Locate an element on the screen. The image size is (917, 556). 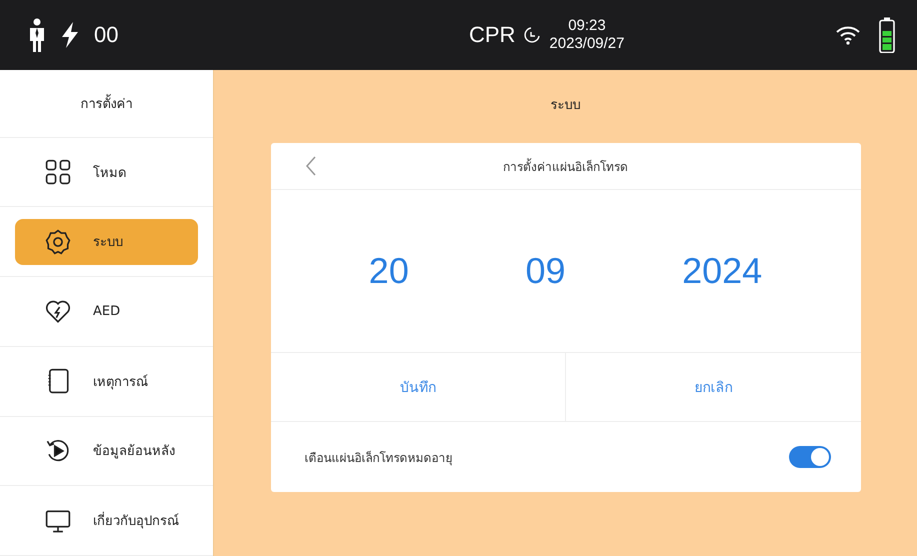
date-value: 20 is located at coordinates (388, 271).